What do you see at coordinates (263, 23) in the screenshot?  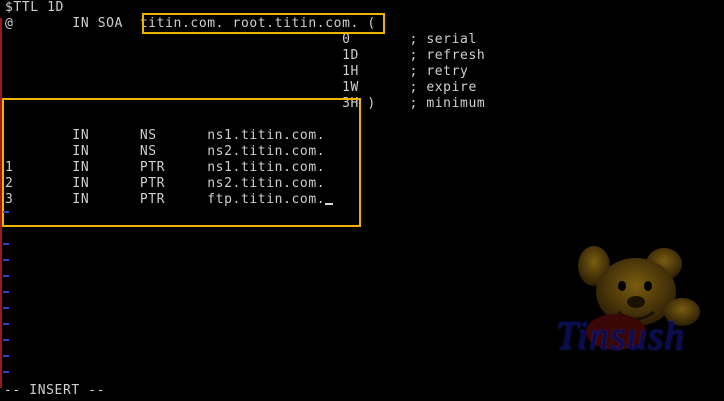 I see `soa-highlight-box` at bounding box center [263, 23].